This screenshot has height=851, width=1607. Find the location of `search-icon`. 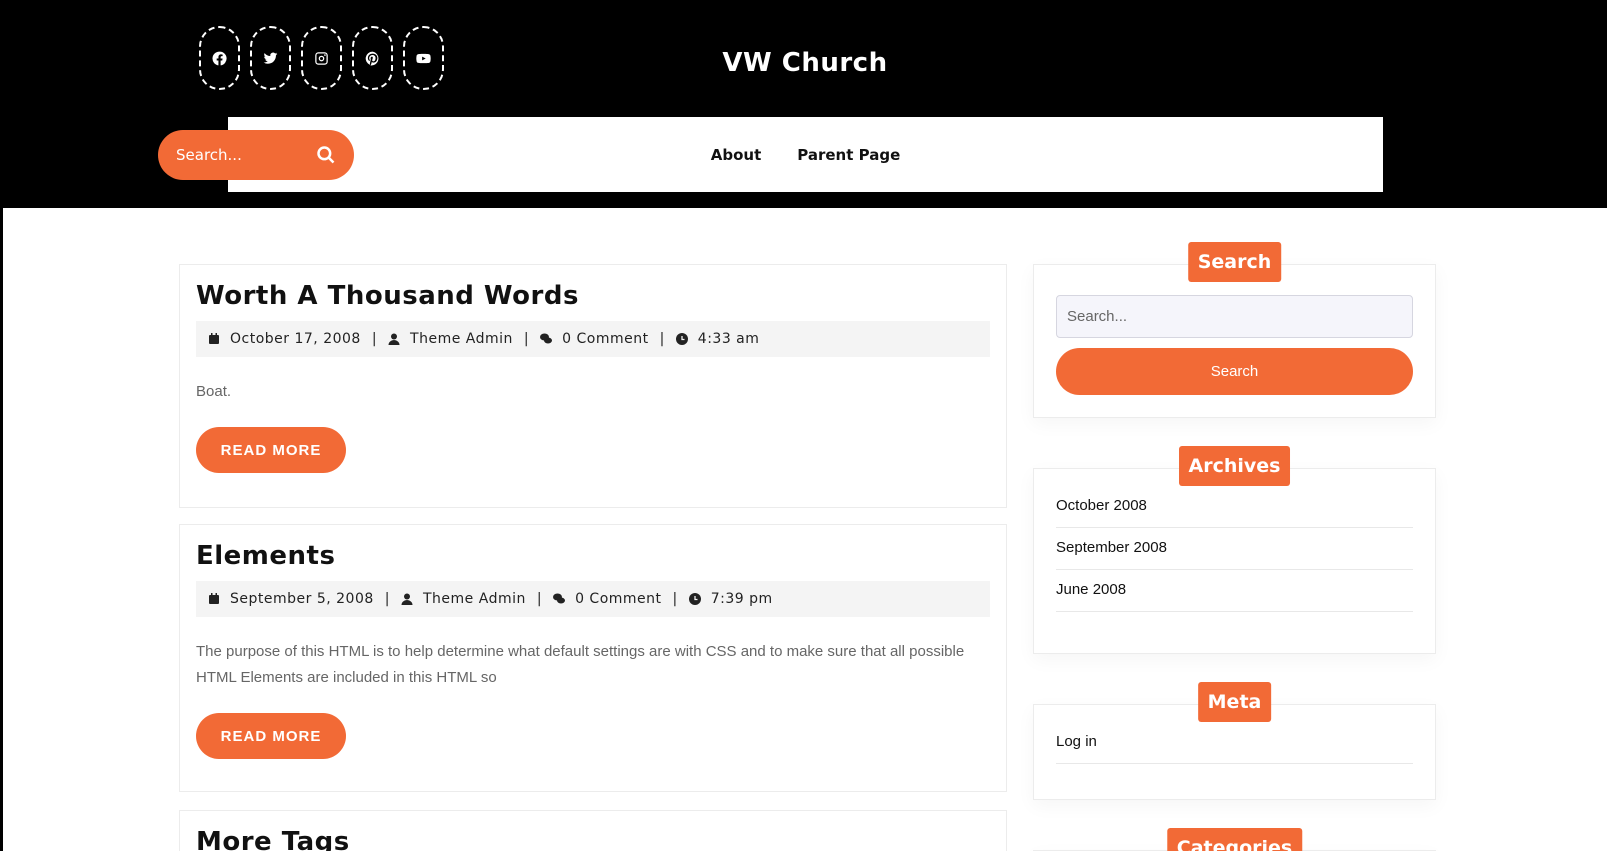

search-icon is located at coordinates (326, 155).